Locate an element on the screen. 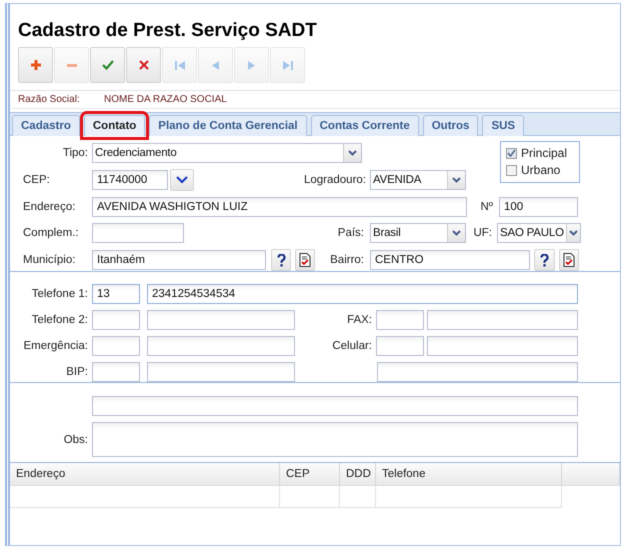 The image size is (626, 554). municipio-field: Itanhaém is located at coordinates (179, 260).